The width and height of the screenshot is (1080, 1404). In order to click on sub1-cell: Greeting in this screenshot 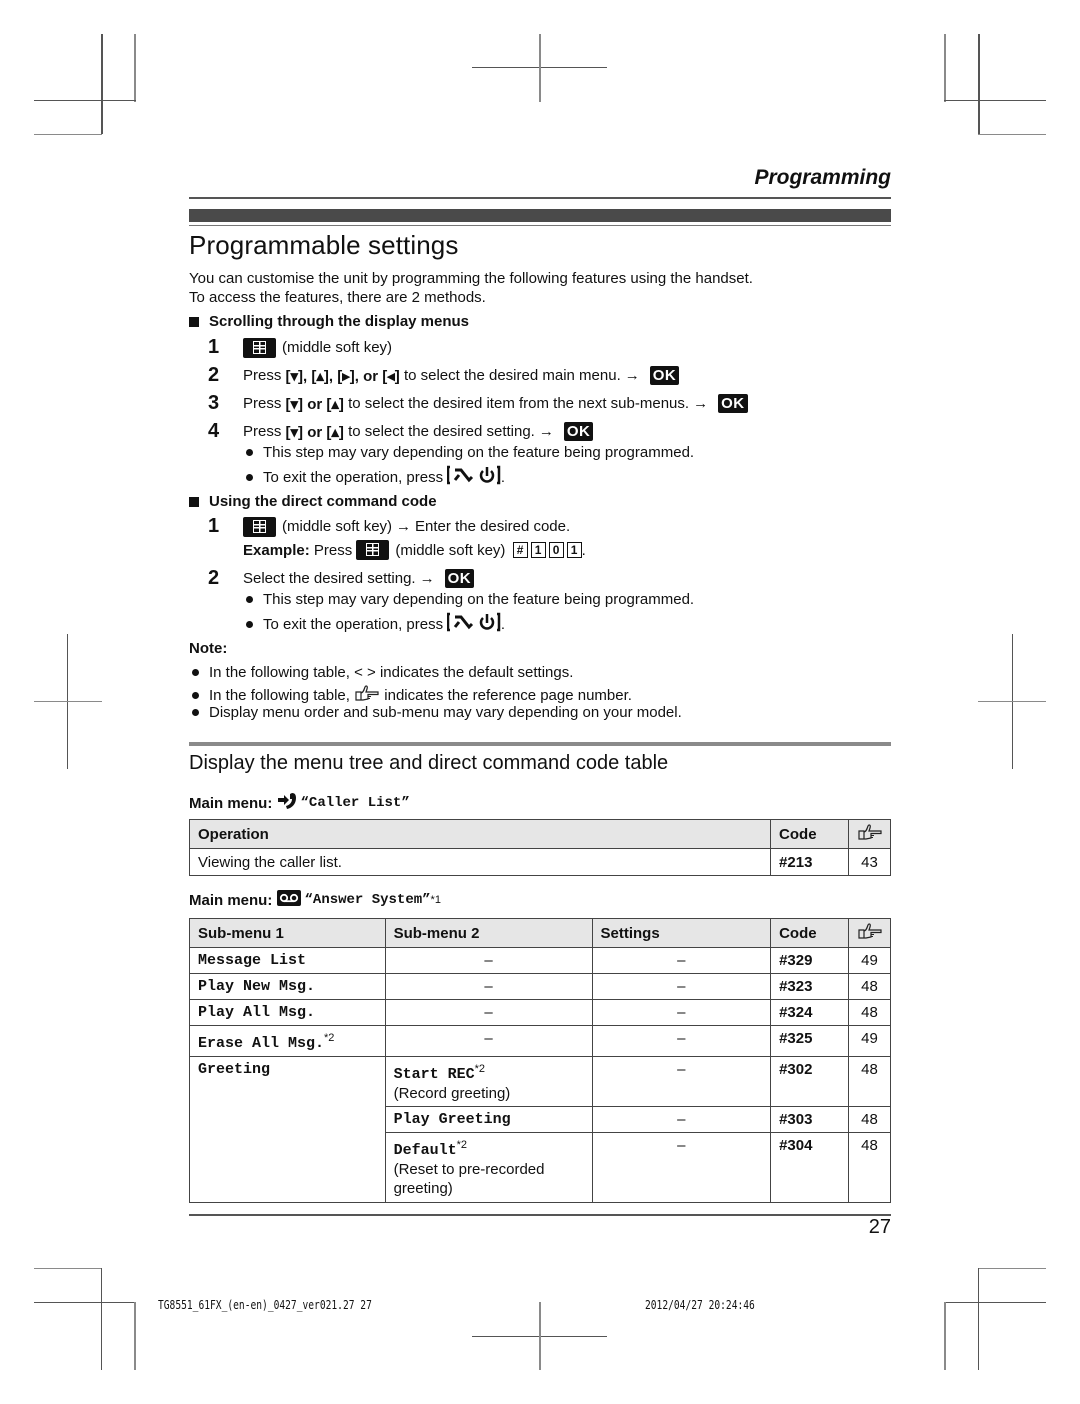, I will do `click(287, 1129)`.